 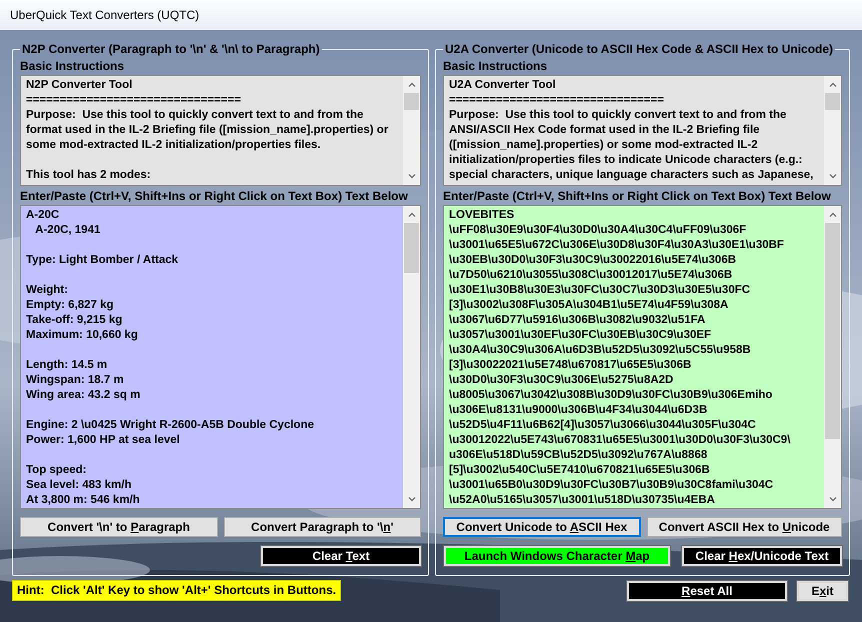 I want to click on group-title: N2P Converter (Paragraph to '\n' & '\n\ to Paragraph), so click(x=171, y=49).